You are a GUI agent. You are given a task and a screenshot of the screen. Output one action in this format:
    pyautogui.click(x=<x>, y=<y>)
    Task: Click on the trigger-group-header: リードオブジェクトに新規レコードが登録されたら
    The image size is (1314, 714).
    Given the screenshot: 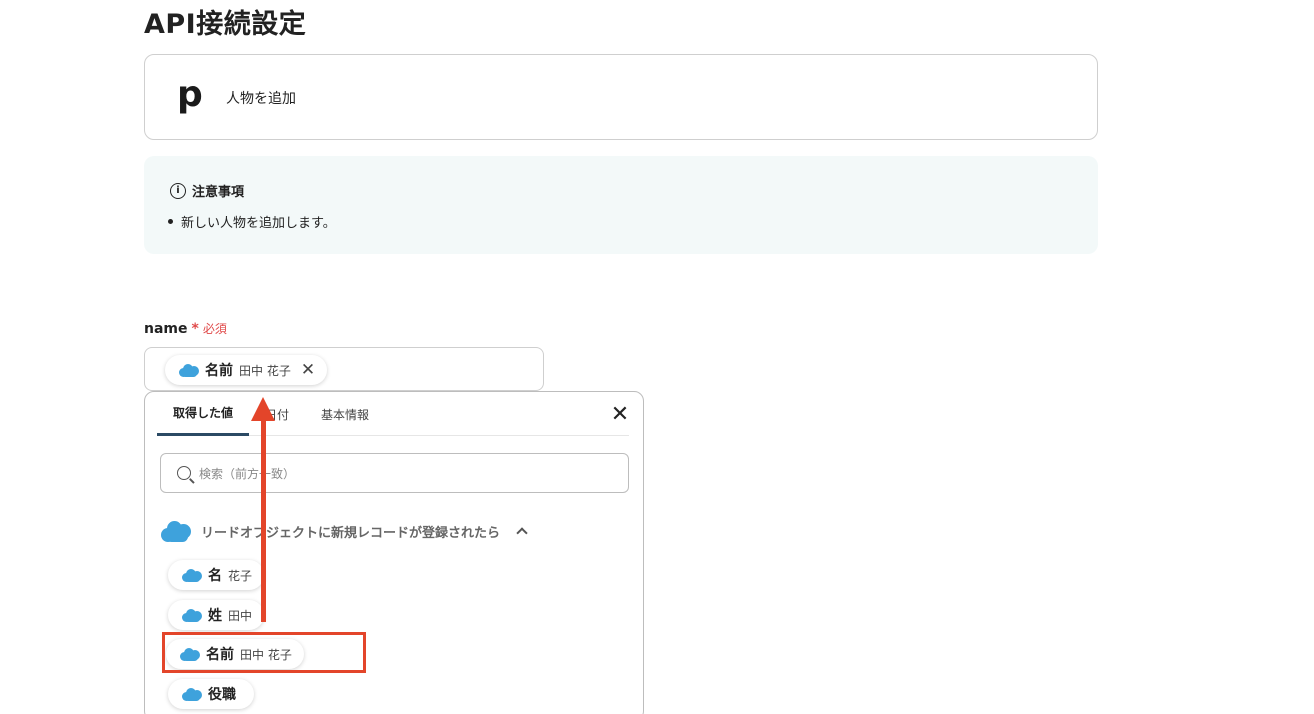 What is the action you would take?
    pyautogui.click(x=344, y=531)
    